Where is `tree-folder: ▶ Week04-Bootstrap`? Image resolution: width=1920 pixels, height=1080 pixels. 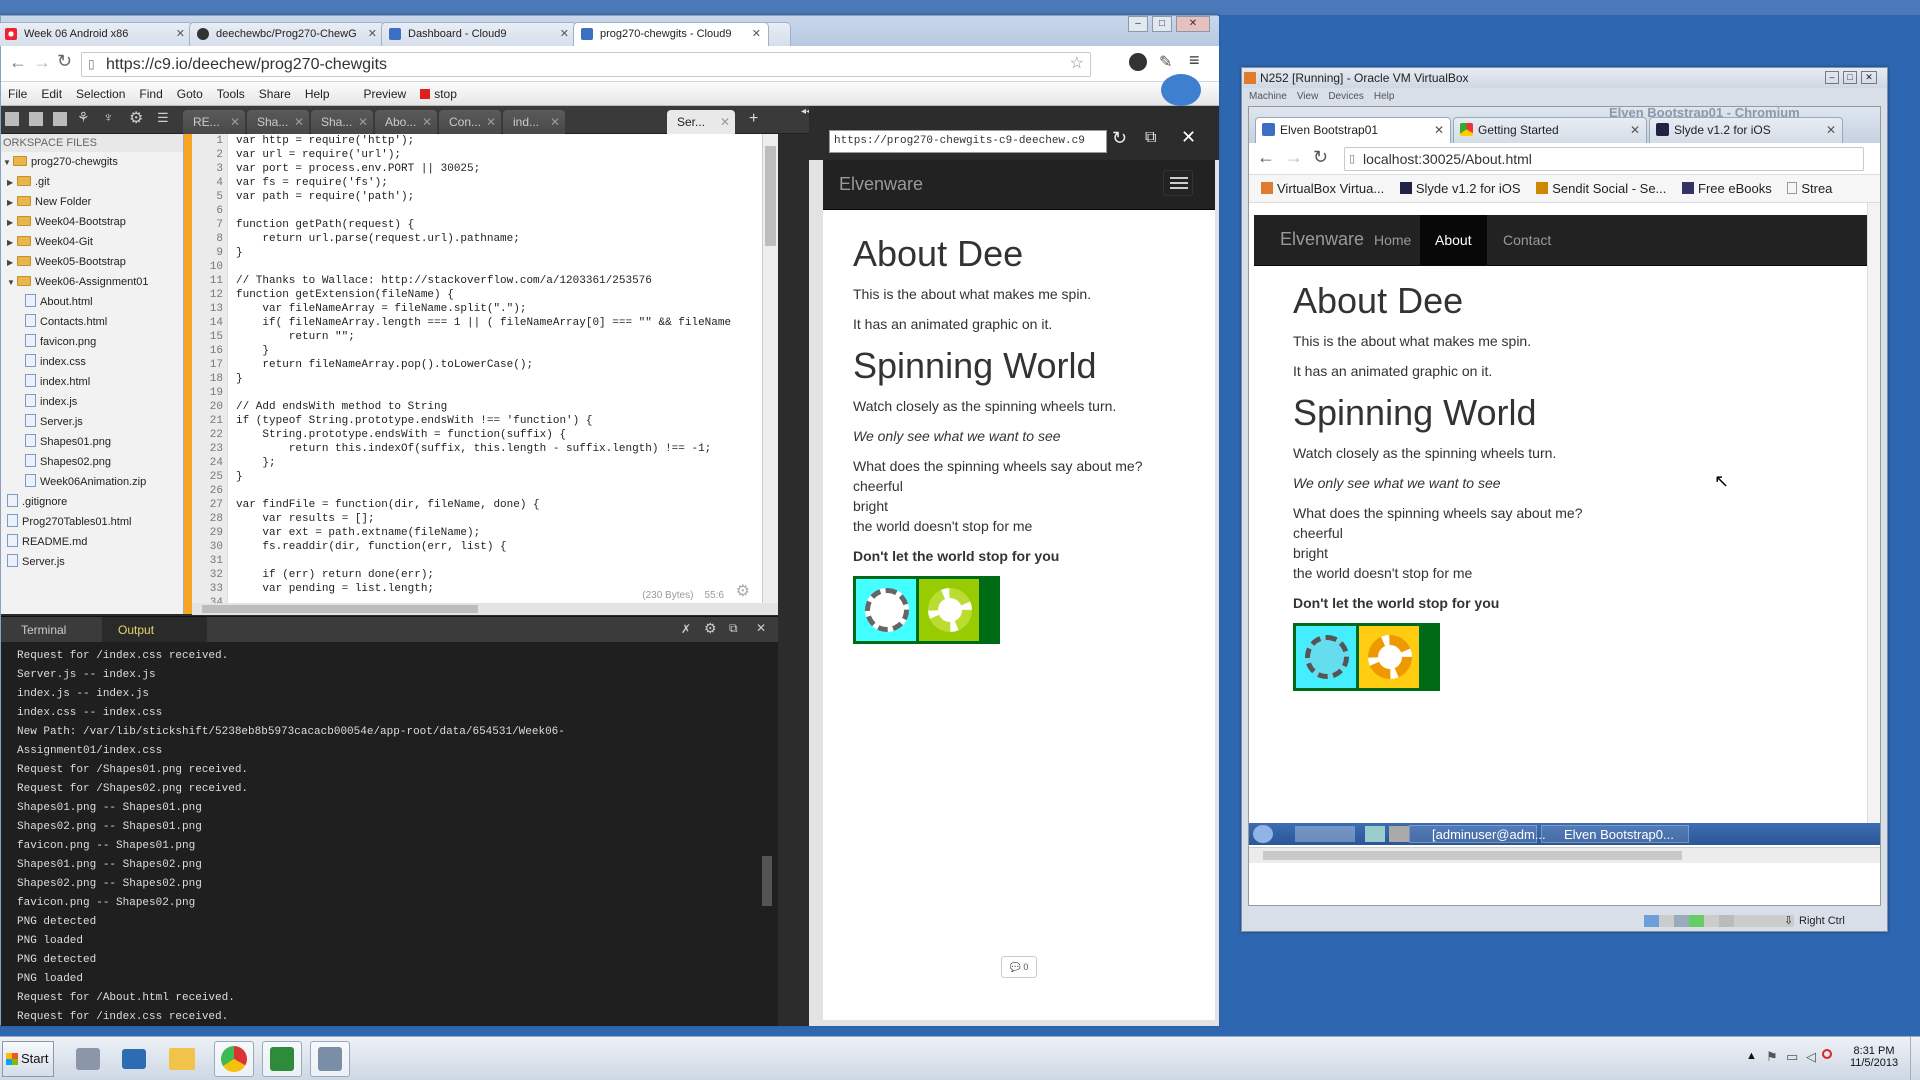 tree-folder: ▶ Week04-Bootstrap is located at coordinates (92, 222).